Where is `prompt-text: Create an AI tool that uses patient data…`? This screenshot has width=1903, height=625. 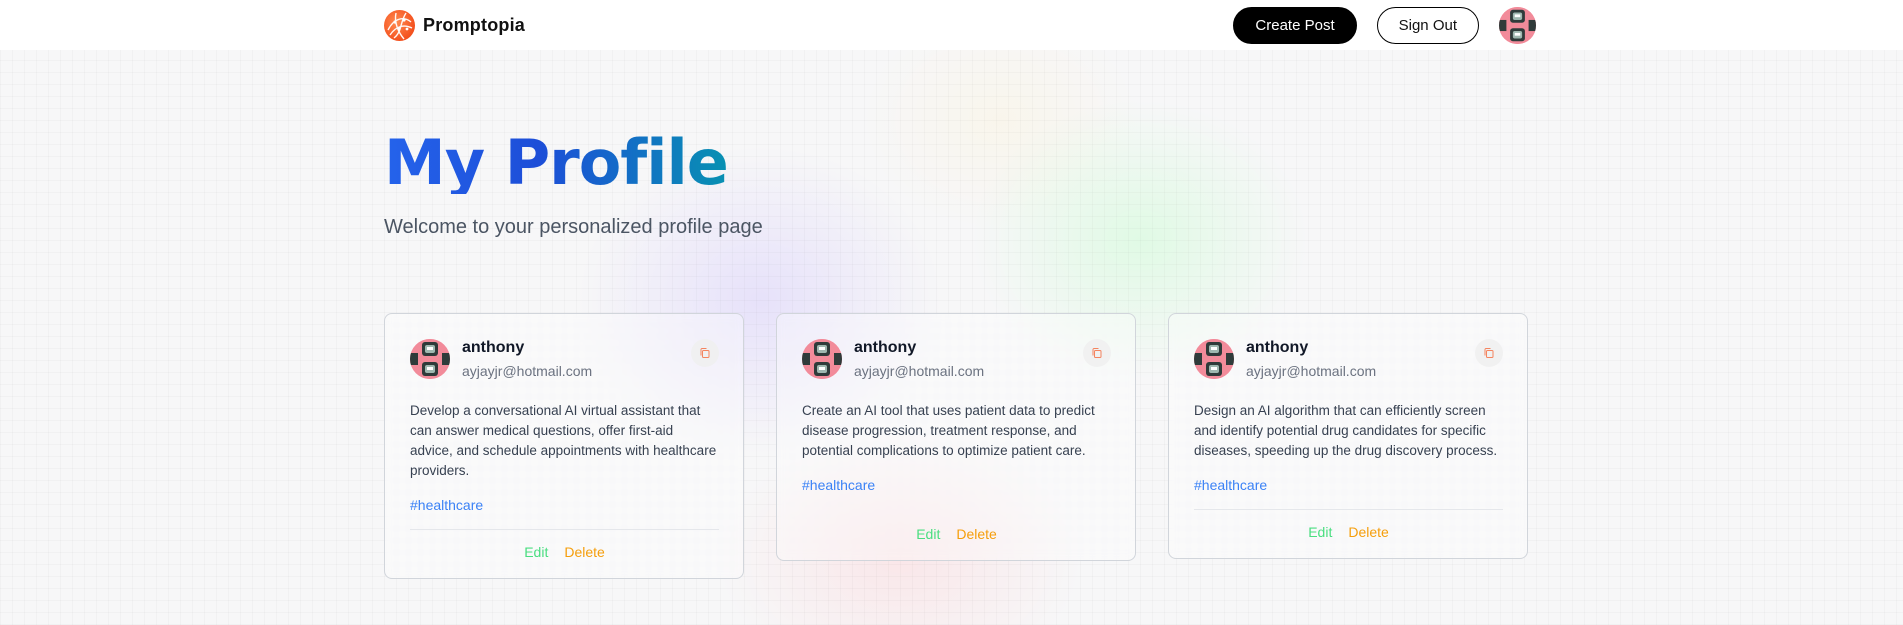
prompt-text: Create an AI tool that uses patient data… is located at coordinates (948, 430).